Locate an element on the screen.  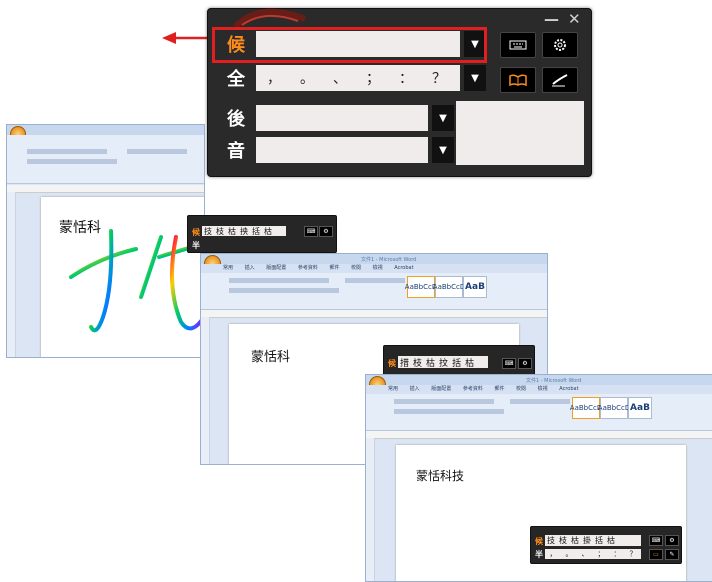
sym: ： is located at coordinates (617, 554).